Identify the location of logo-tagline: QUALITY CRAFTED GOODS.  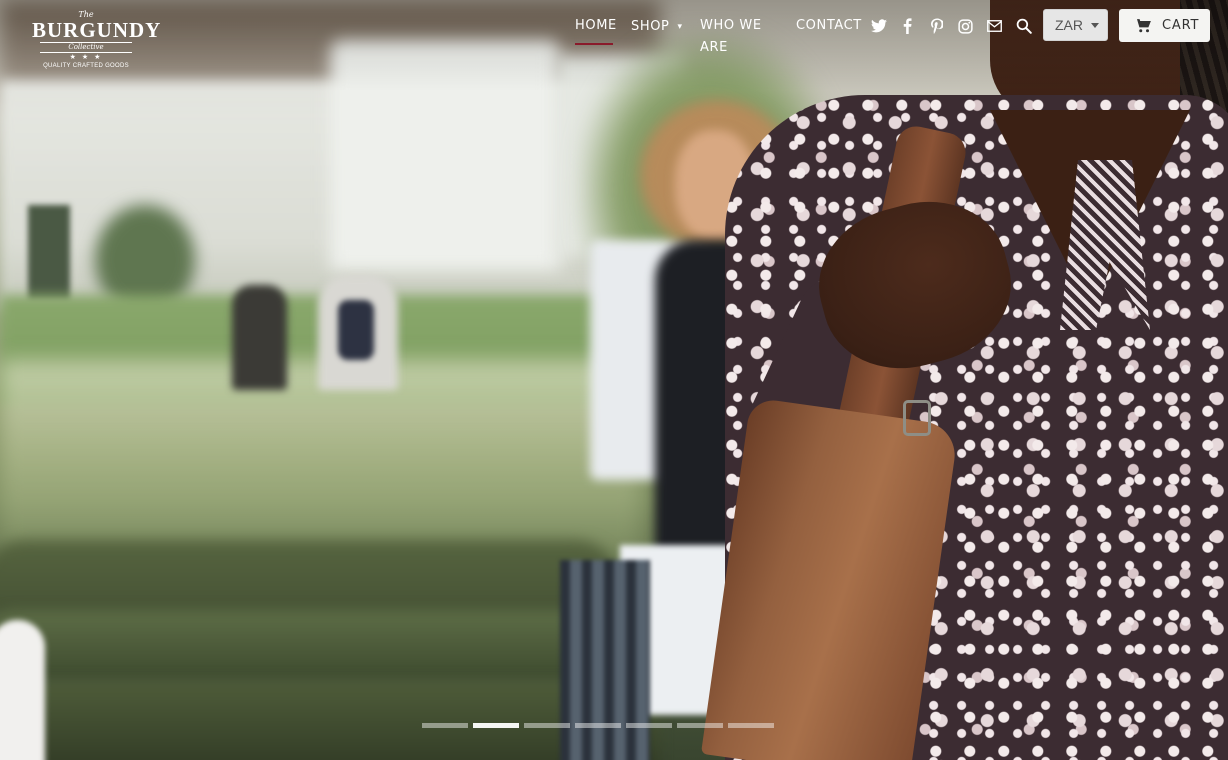
(86, 66).